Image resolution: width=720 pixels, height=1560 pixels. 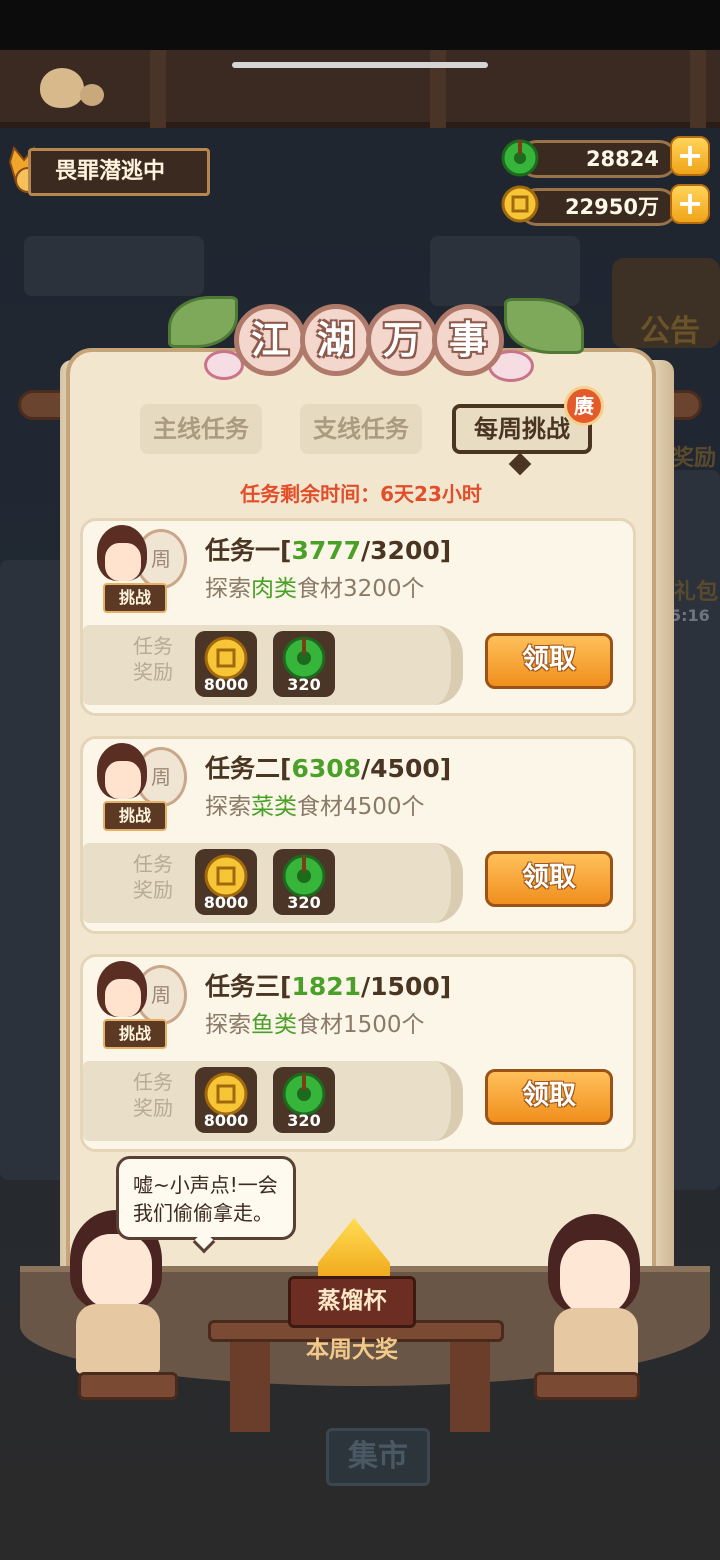 What do you see at coordinates (402, 340) in the screenshot?
I see `title-char: 万` at bounding box center [402, 340].